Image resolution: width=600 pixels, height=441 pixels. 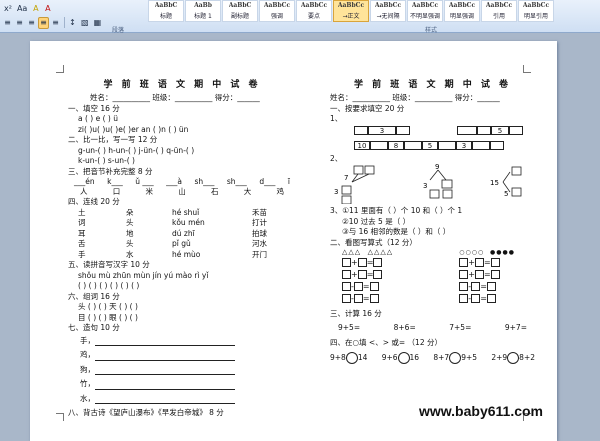 I want to click on circle-icons: ○○○○ ●●●●, so click(x=487, y=252).